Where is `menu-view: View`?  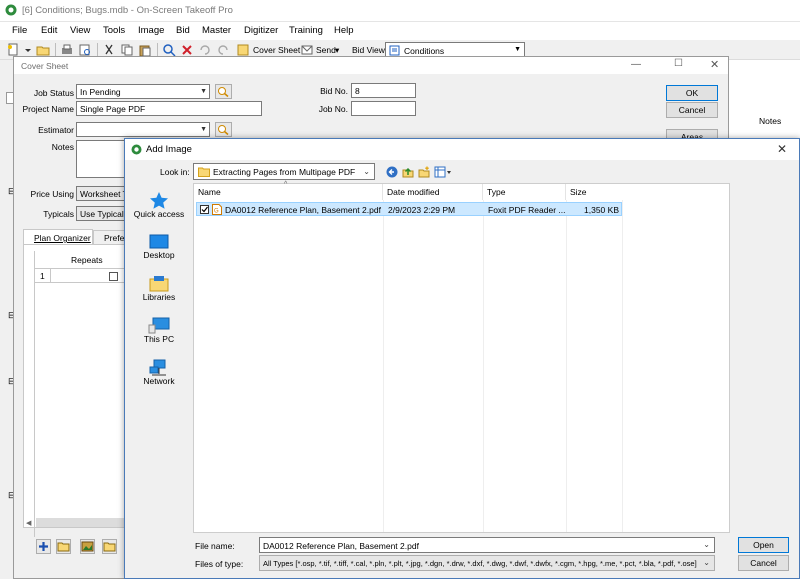
menu-view: View is located at coordinates (80, 30).